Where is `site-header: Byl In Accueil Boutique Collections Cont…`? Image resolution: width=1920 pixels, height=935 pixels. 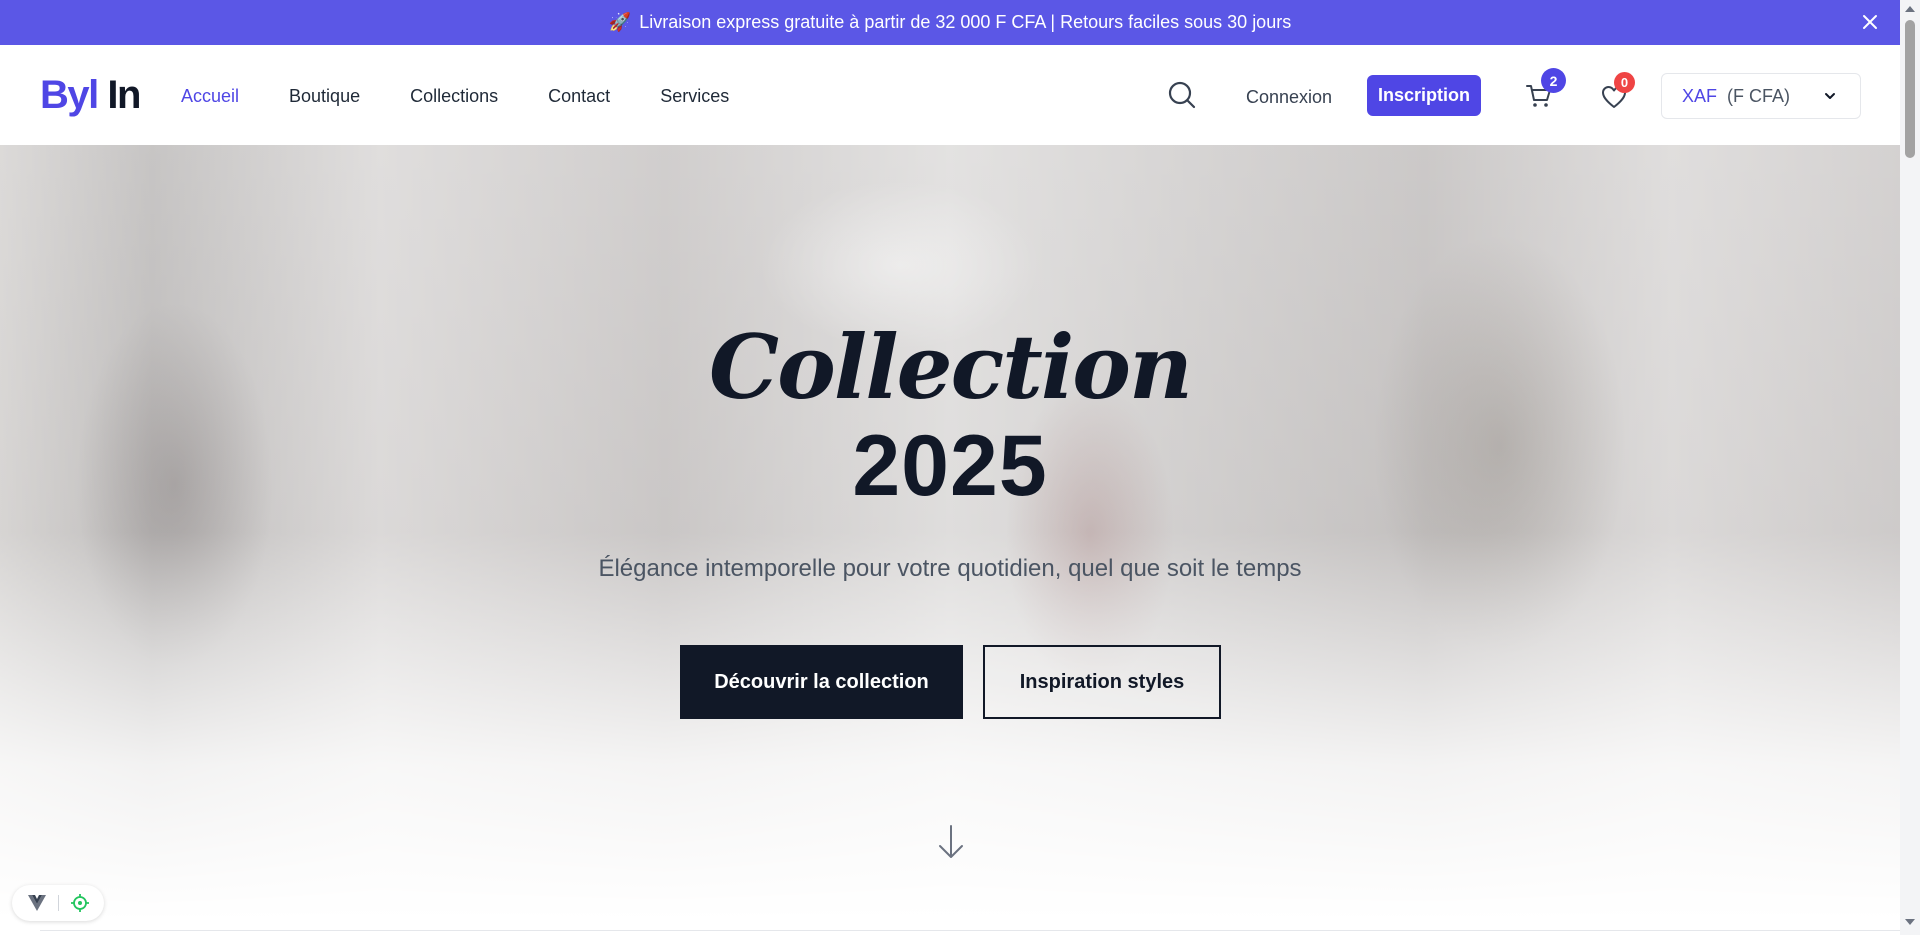
site-header: Byl In Accueil Boutique Collections Cont… is located at coordinates (950, 95).